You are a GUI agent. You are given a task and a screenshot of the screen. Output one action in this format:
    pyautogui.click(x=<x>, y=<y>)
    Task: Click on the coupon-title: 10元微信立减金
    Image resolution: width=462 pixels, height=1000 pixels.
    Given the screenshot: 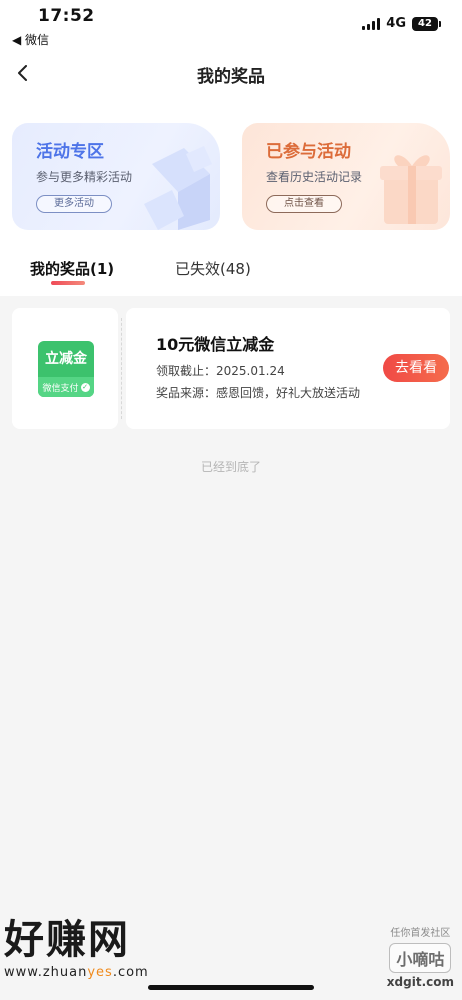 What is the action you would take?
    pyautogui.click(x=215, y=344)
    